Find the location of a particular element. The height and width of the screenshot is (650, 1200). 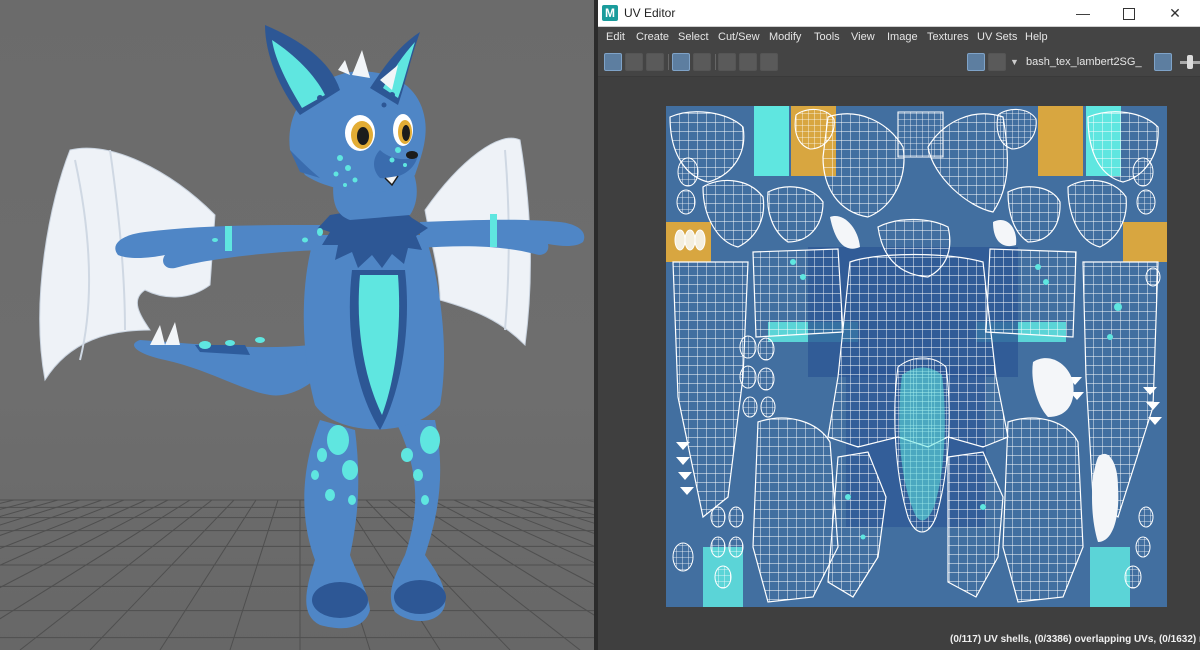

texture-dropdown: bash_tex_lambert2SG_ is located at coordinates (1084, 62).